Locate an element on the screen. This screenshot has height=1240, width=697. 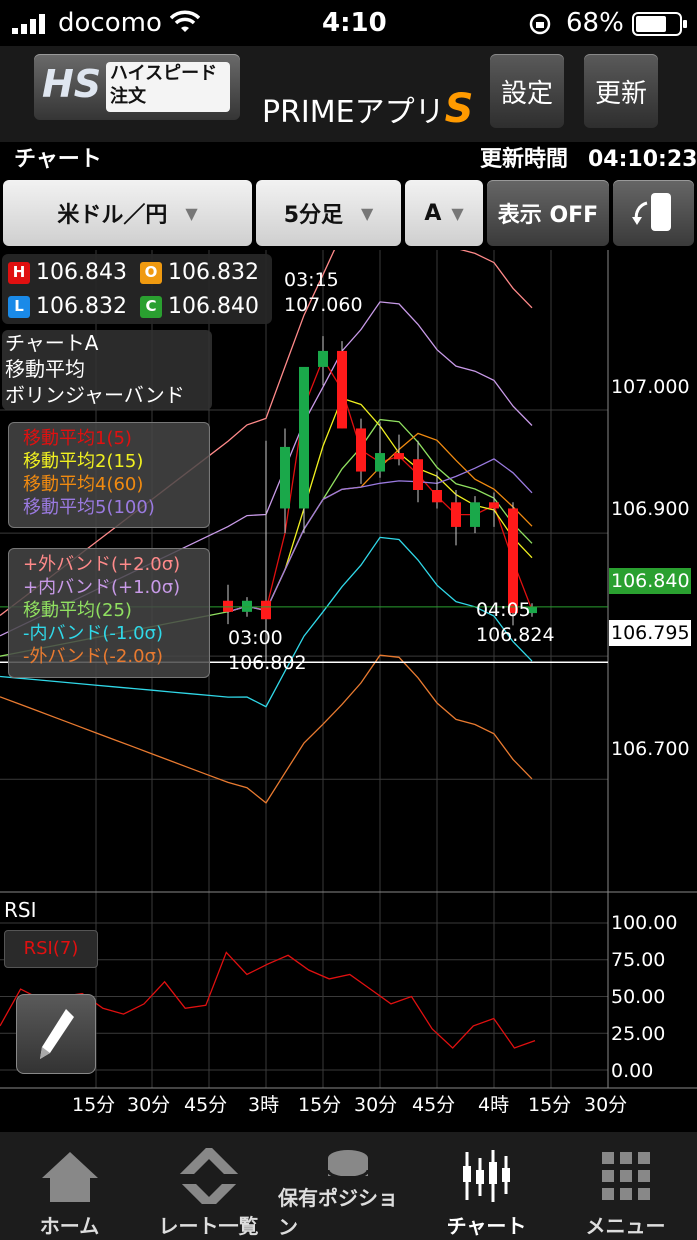
display-toggle-button: 表示 OFF is located at coordinates (548, 213).